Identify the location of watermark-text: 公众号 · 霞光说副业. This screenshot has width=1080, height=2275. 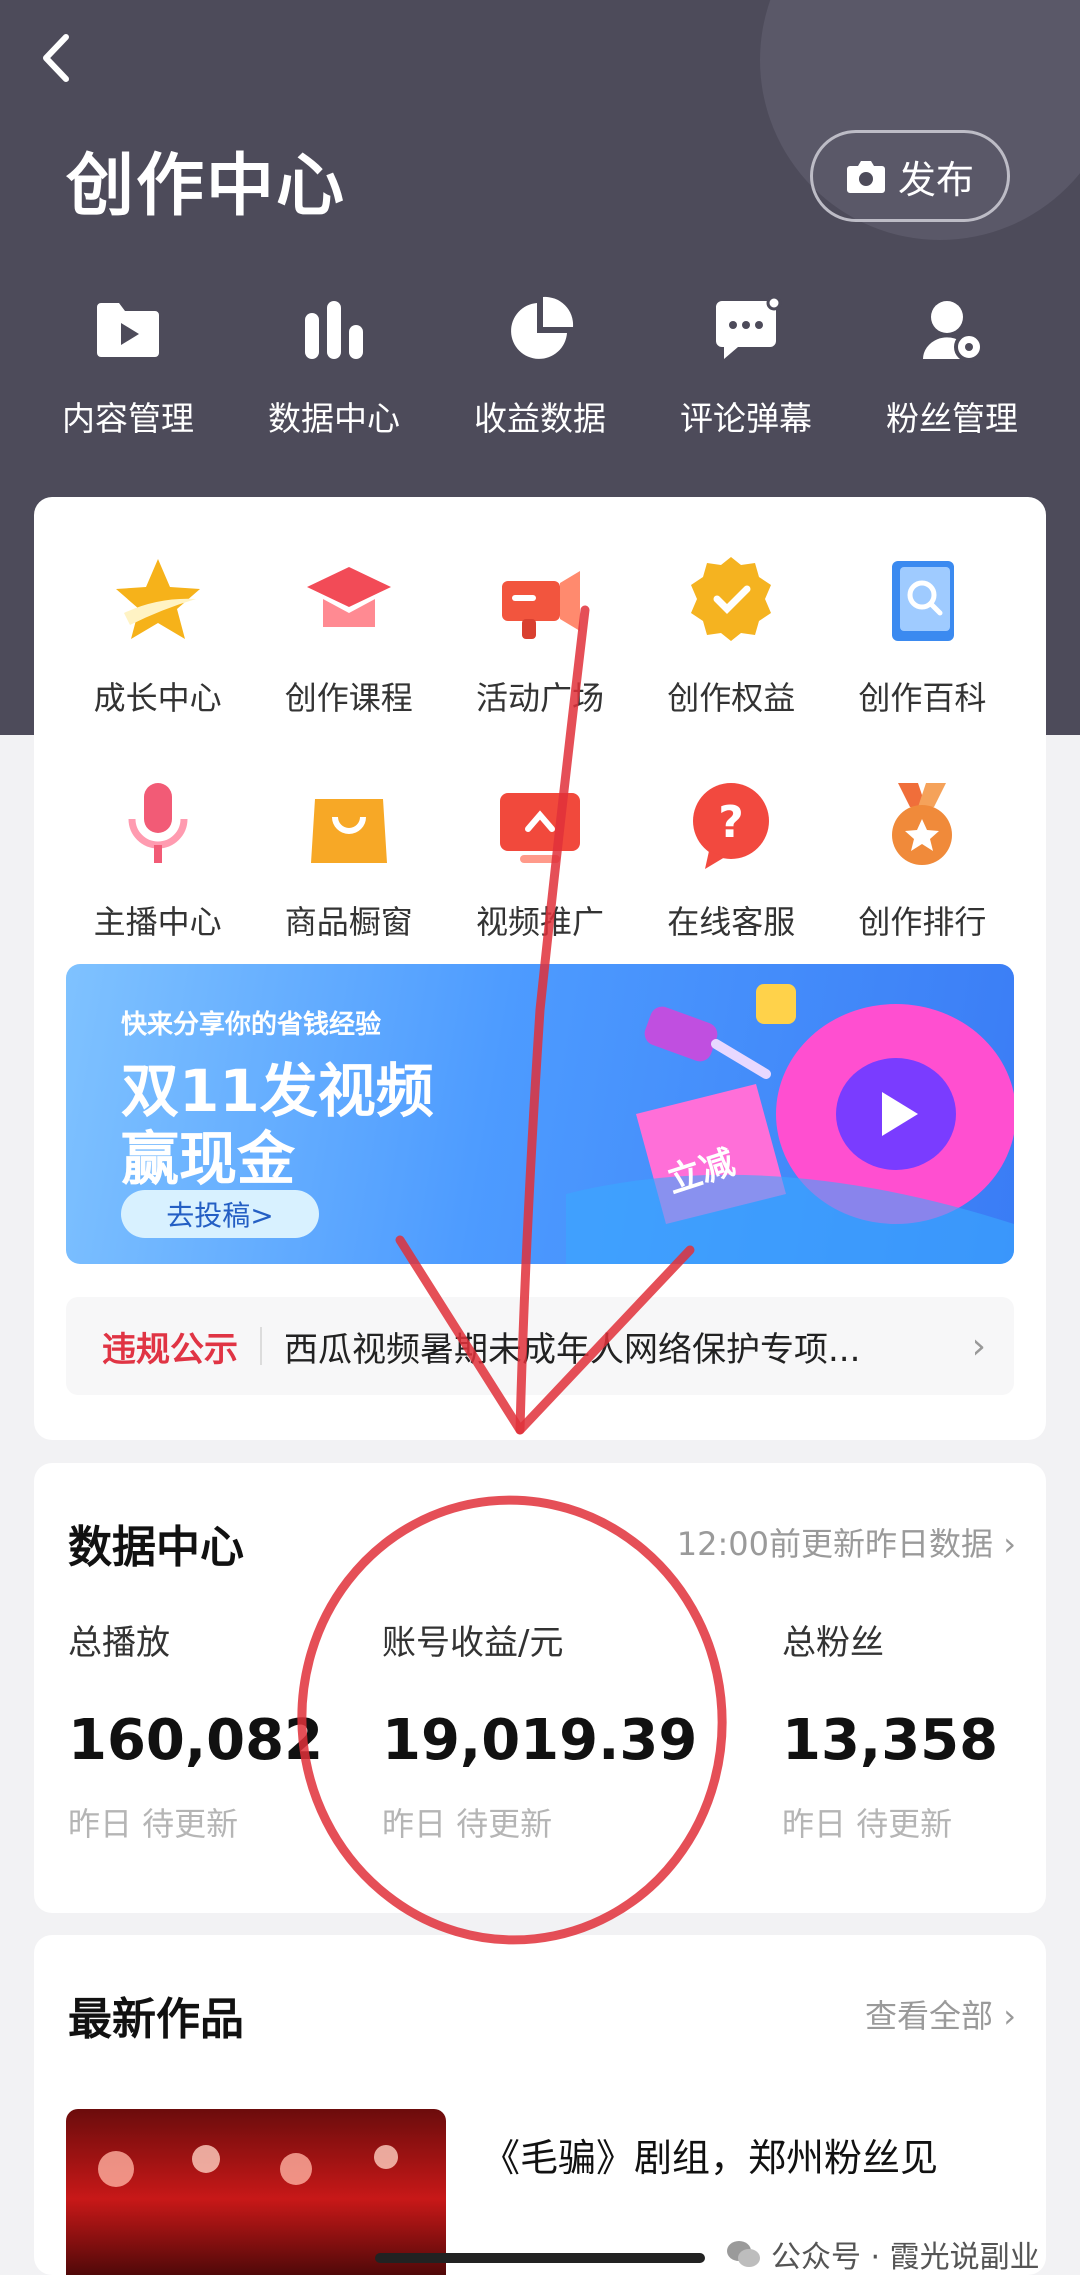
(905, 2257).